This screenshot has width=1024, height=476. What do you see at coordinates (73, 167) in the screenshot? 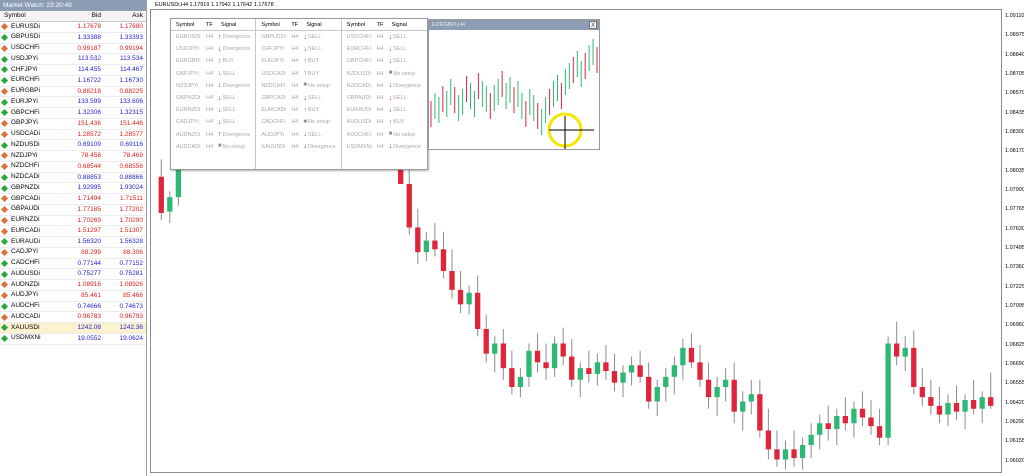
I see `market-watch-row: NZDCHFi 0.68544 0.68556` at bounding box center [73, 167].